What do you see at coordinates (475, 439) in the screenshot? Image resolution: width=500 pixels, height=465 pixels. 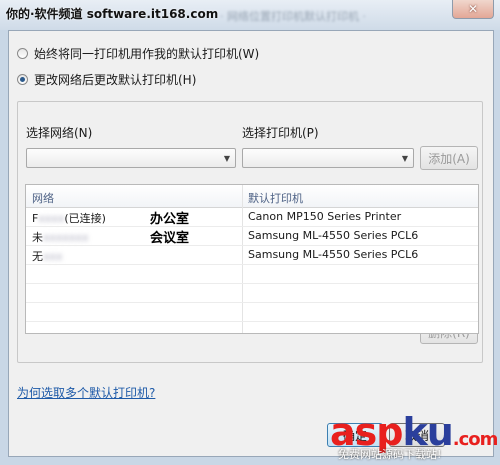 I see `watermark-com: .com` at bounding box center [475, 439].